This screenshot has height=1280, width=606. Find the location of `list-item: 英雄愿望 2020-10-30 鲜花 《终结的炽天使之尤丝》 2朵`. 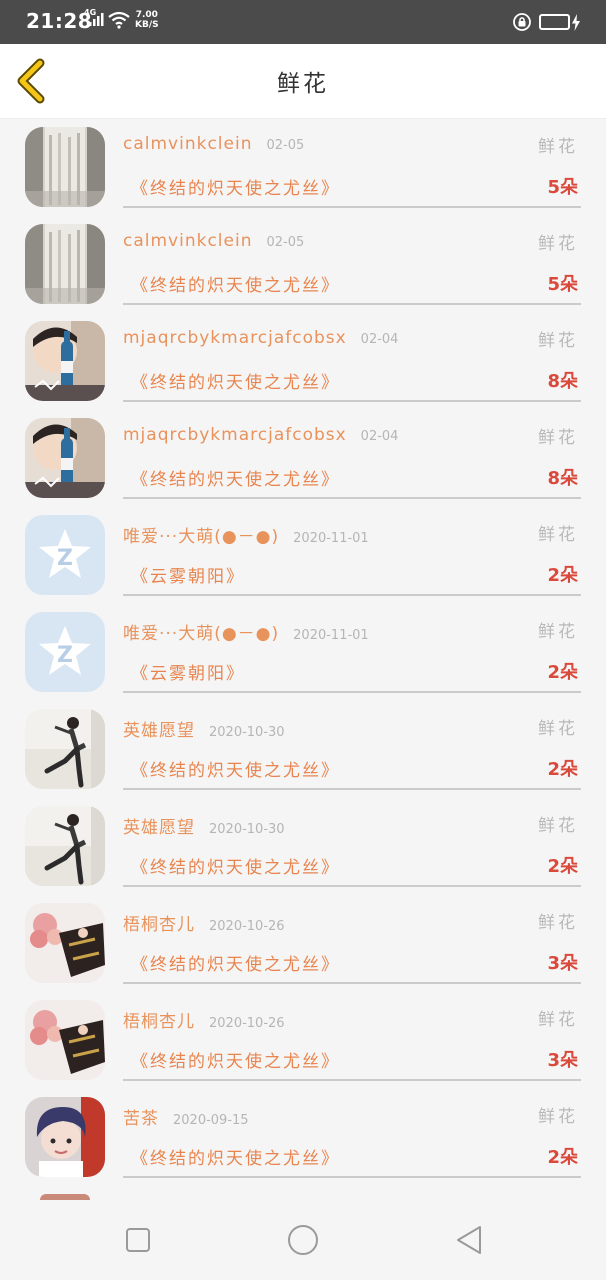

list-item: 英雄愿望 2020-10-30 鲜花 《终结的炽天使之尤丝》 2朵 is located at coordinates (303, 845).